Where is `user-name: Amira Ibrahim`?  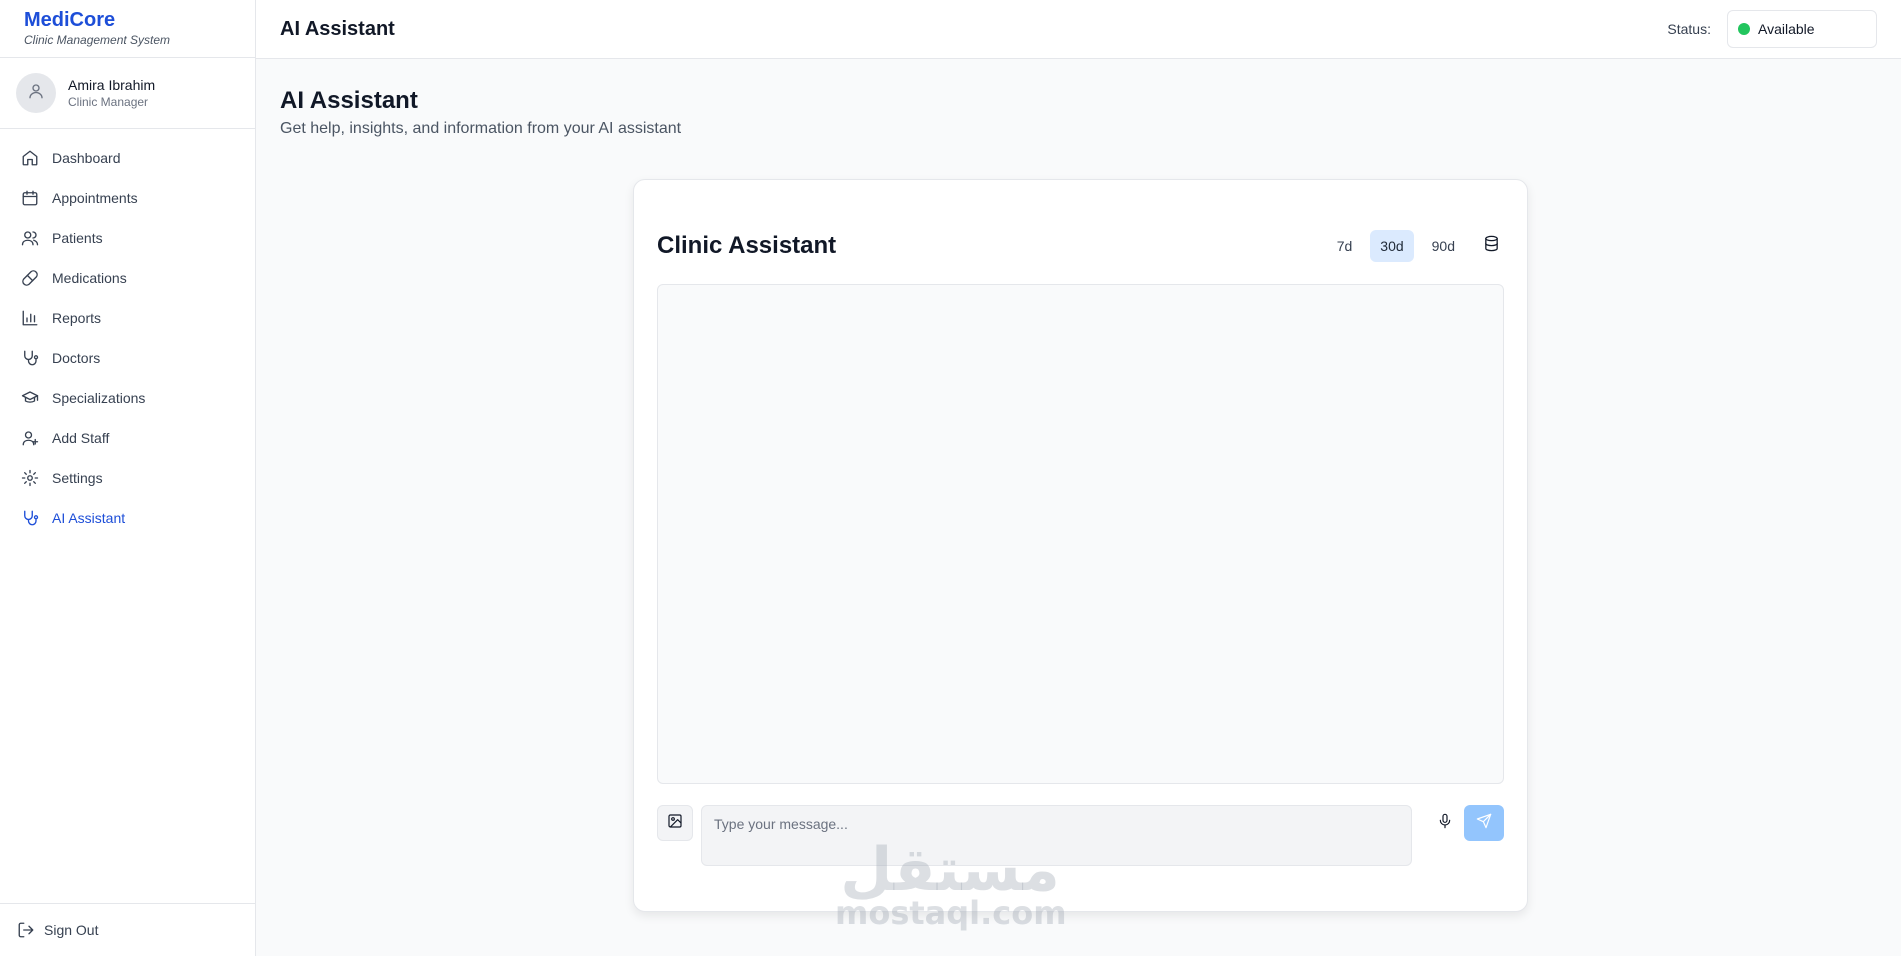
user-name: Amira Ibrahim is located at coordinates (112, 85).